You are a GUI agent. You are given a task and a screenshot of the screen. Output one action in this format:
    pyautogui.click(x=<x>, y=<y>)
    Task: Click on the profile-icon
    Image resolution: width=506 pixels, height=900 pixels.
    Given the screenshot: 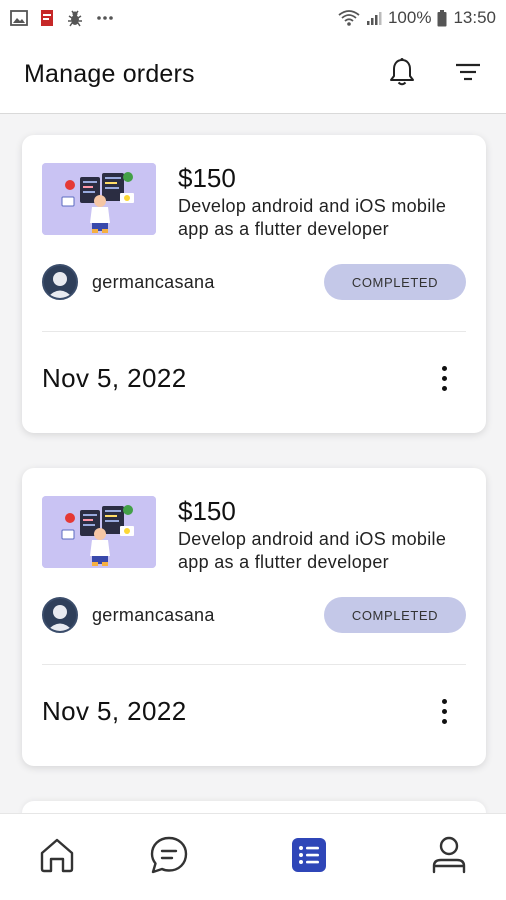 What is the action you would take?
    pyautogui.click(x=449, y=857)
    